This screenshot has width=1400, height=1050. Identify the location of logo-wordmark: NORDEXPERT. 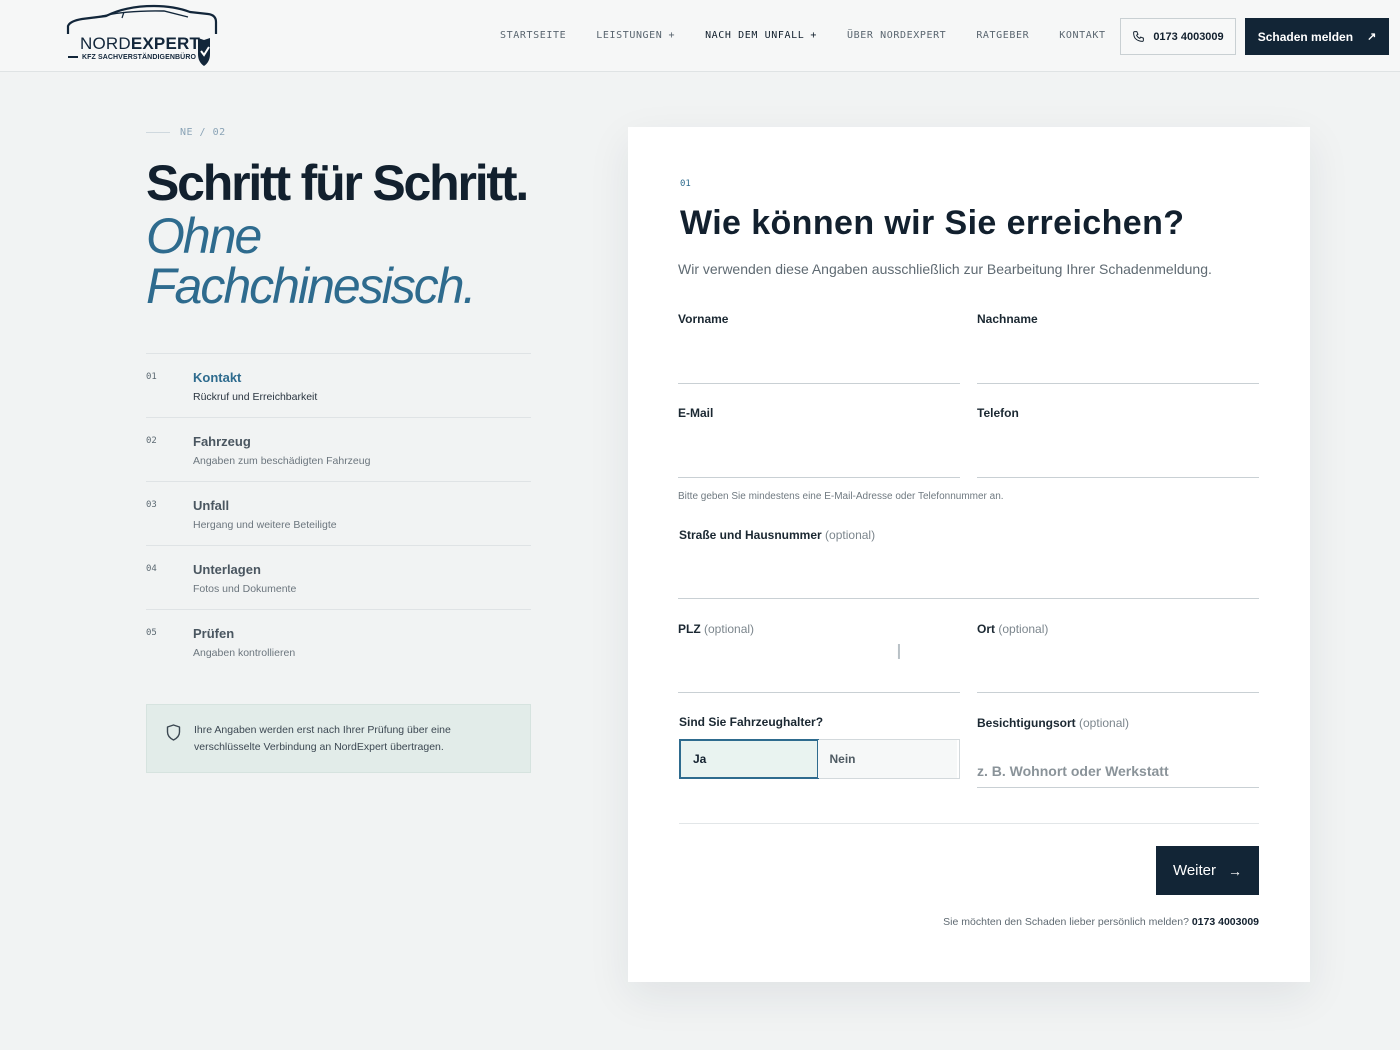
(140, 43).